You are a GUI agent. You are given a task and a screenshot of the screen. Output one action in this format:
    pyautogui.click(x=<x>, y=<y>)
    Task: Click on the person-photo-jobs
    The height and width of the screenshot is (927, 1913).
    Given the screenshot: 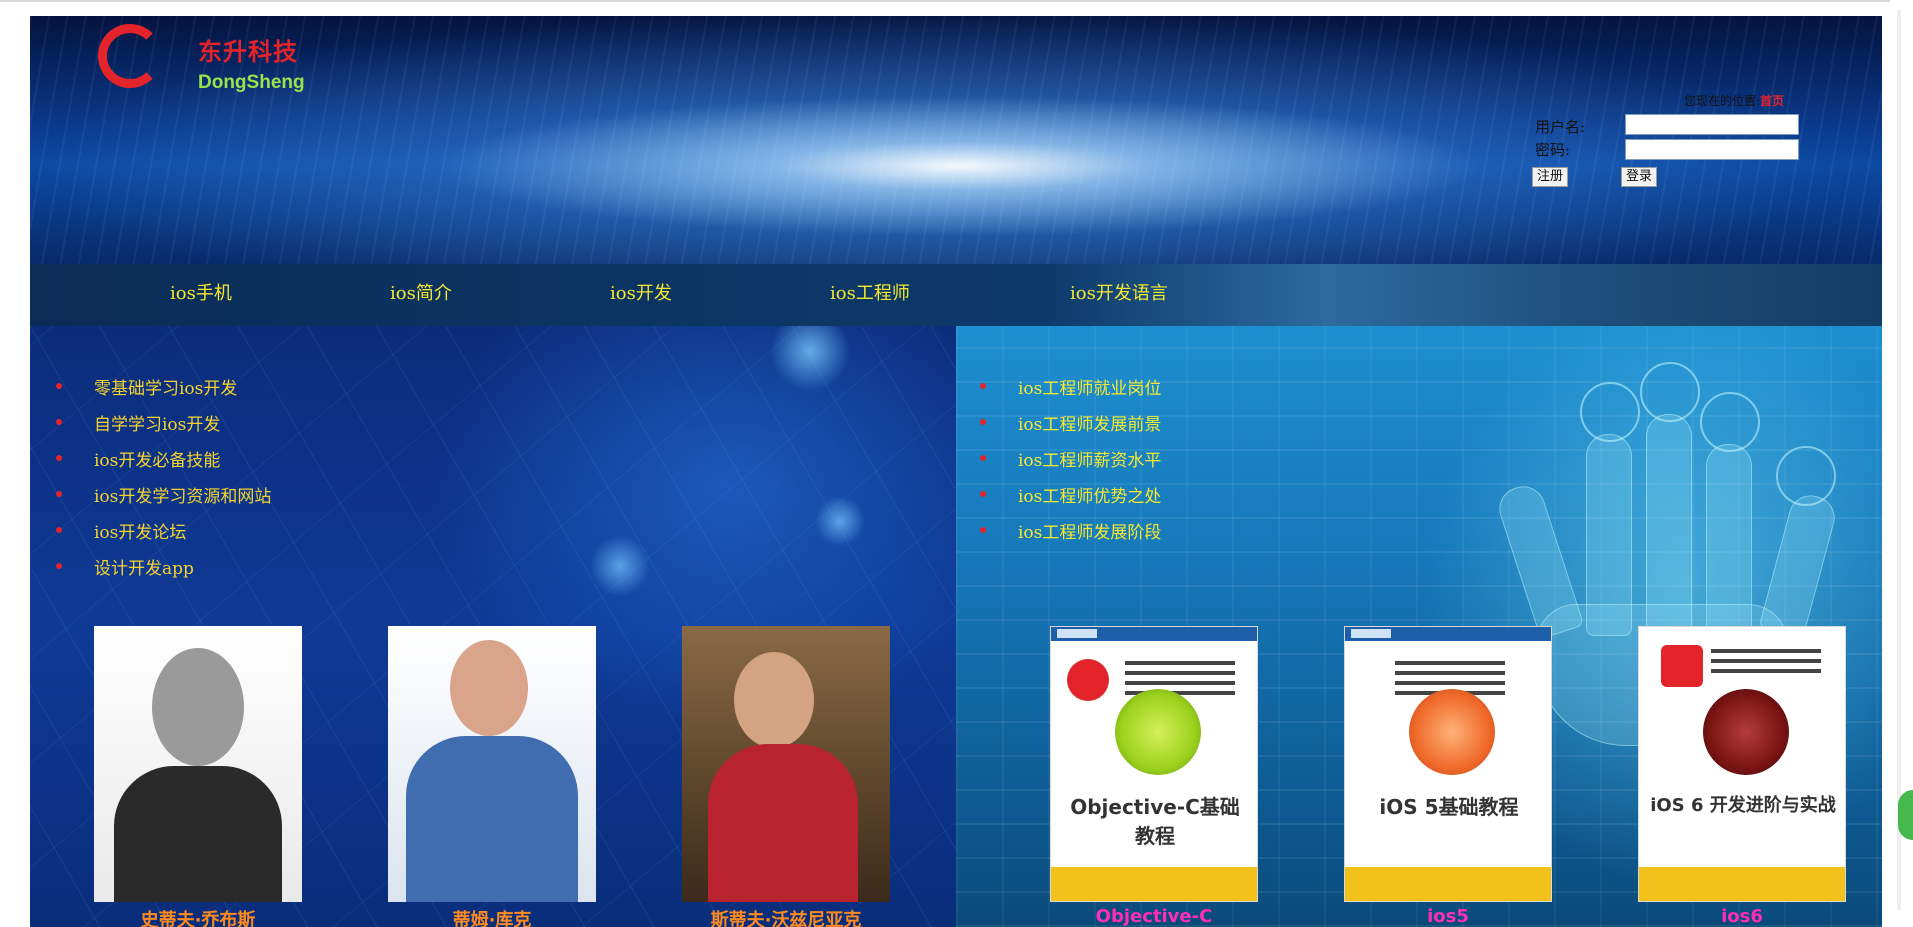 What is the action you would take?
    pyautogui.click(x=198, y=764)
    